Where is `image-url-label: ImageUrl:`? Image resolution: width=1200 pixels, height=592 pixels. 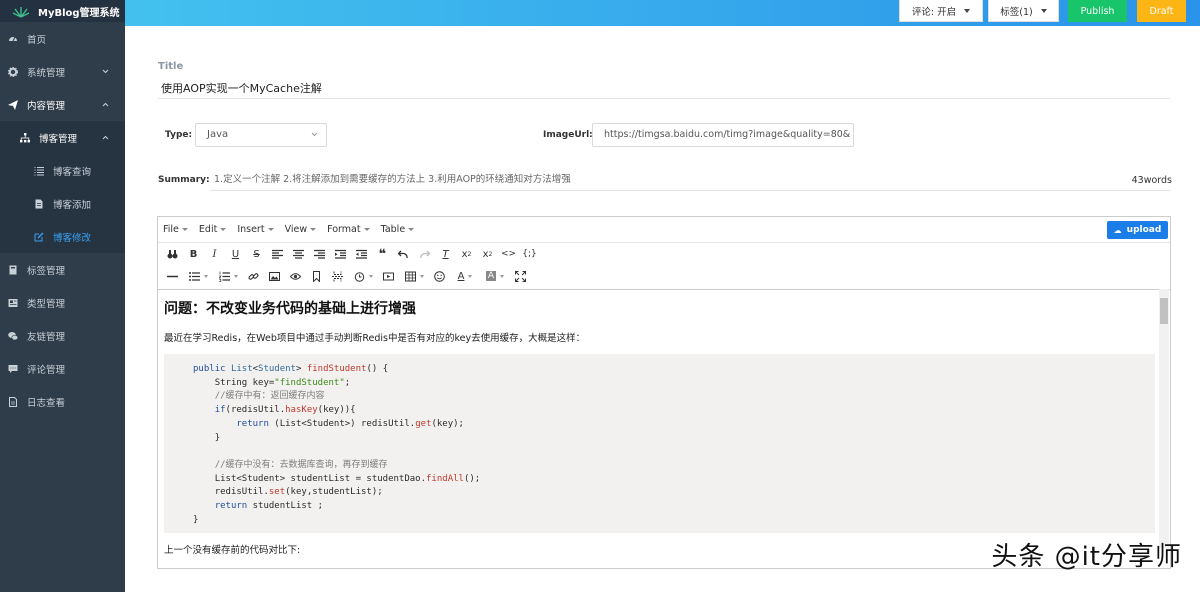
image-url-label: ImageUrl: is located at coordinates (568, 135).